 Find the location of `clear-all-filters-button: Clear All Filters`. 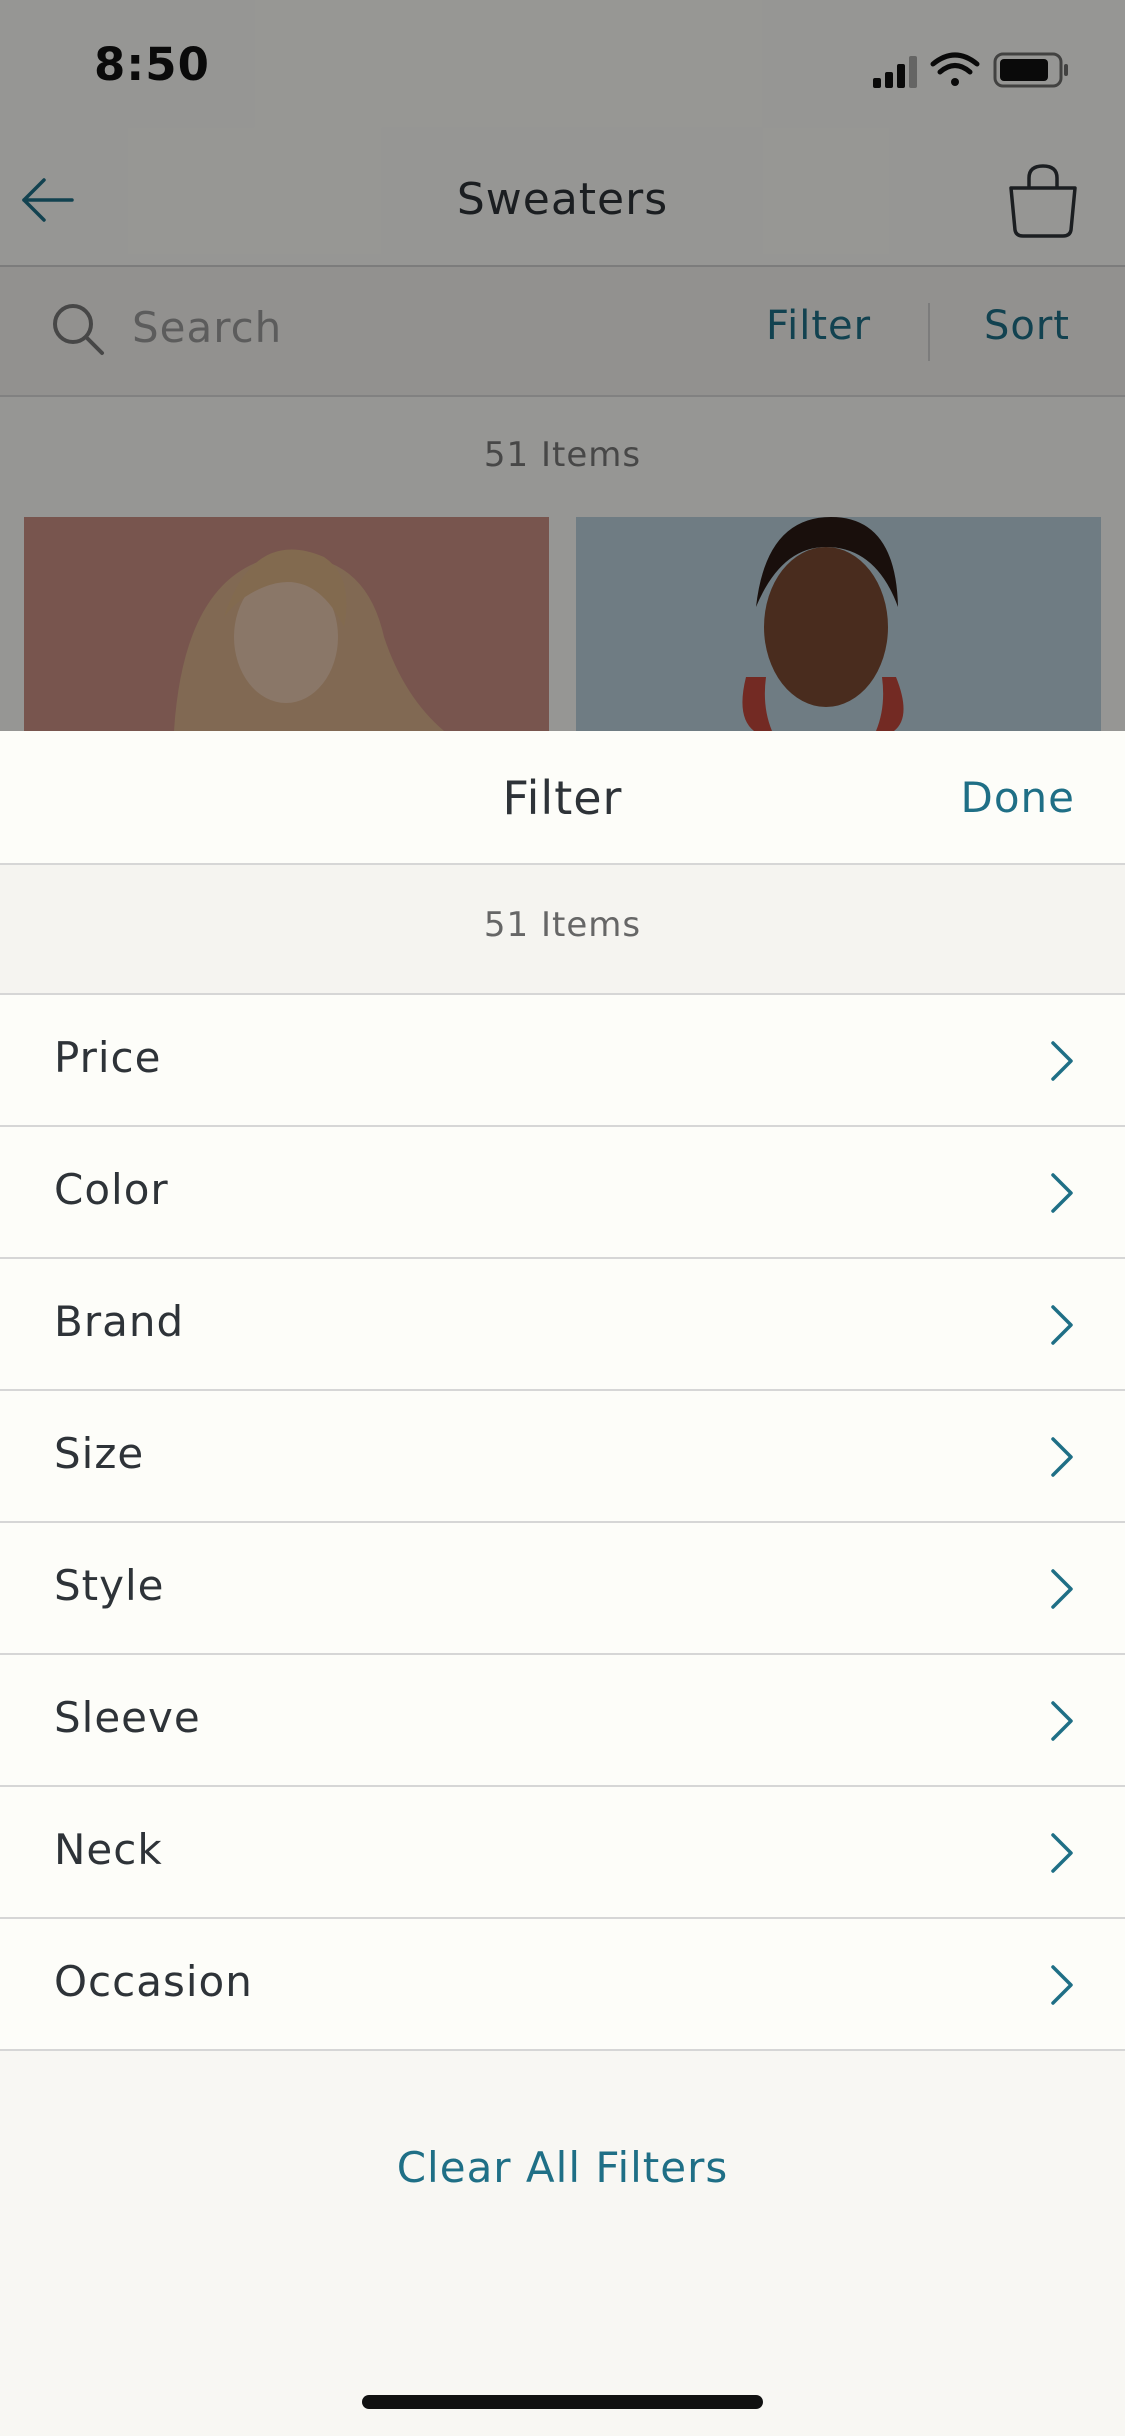

clear-all-filters-button: Clear All Filters is located at coordinates (562, 2167).